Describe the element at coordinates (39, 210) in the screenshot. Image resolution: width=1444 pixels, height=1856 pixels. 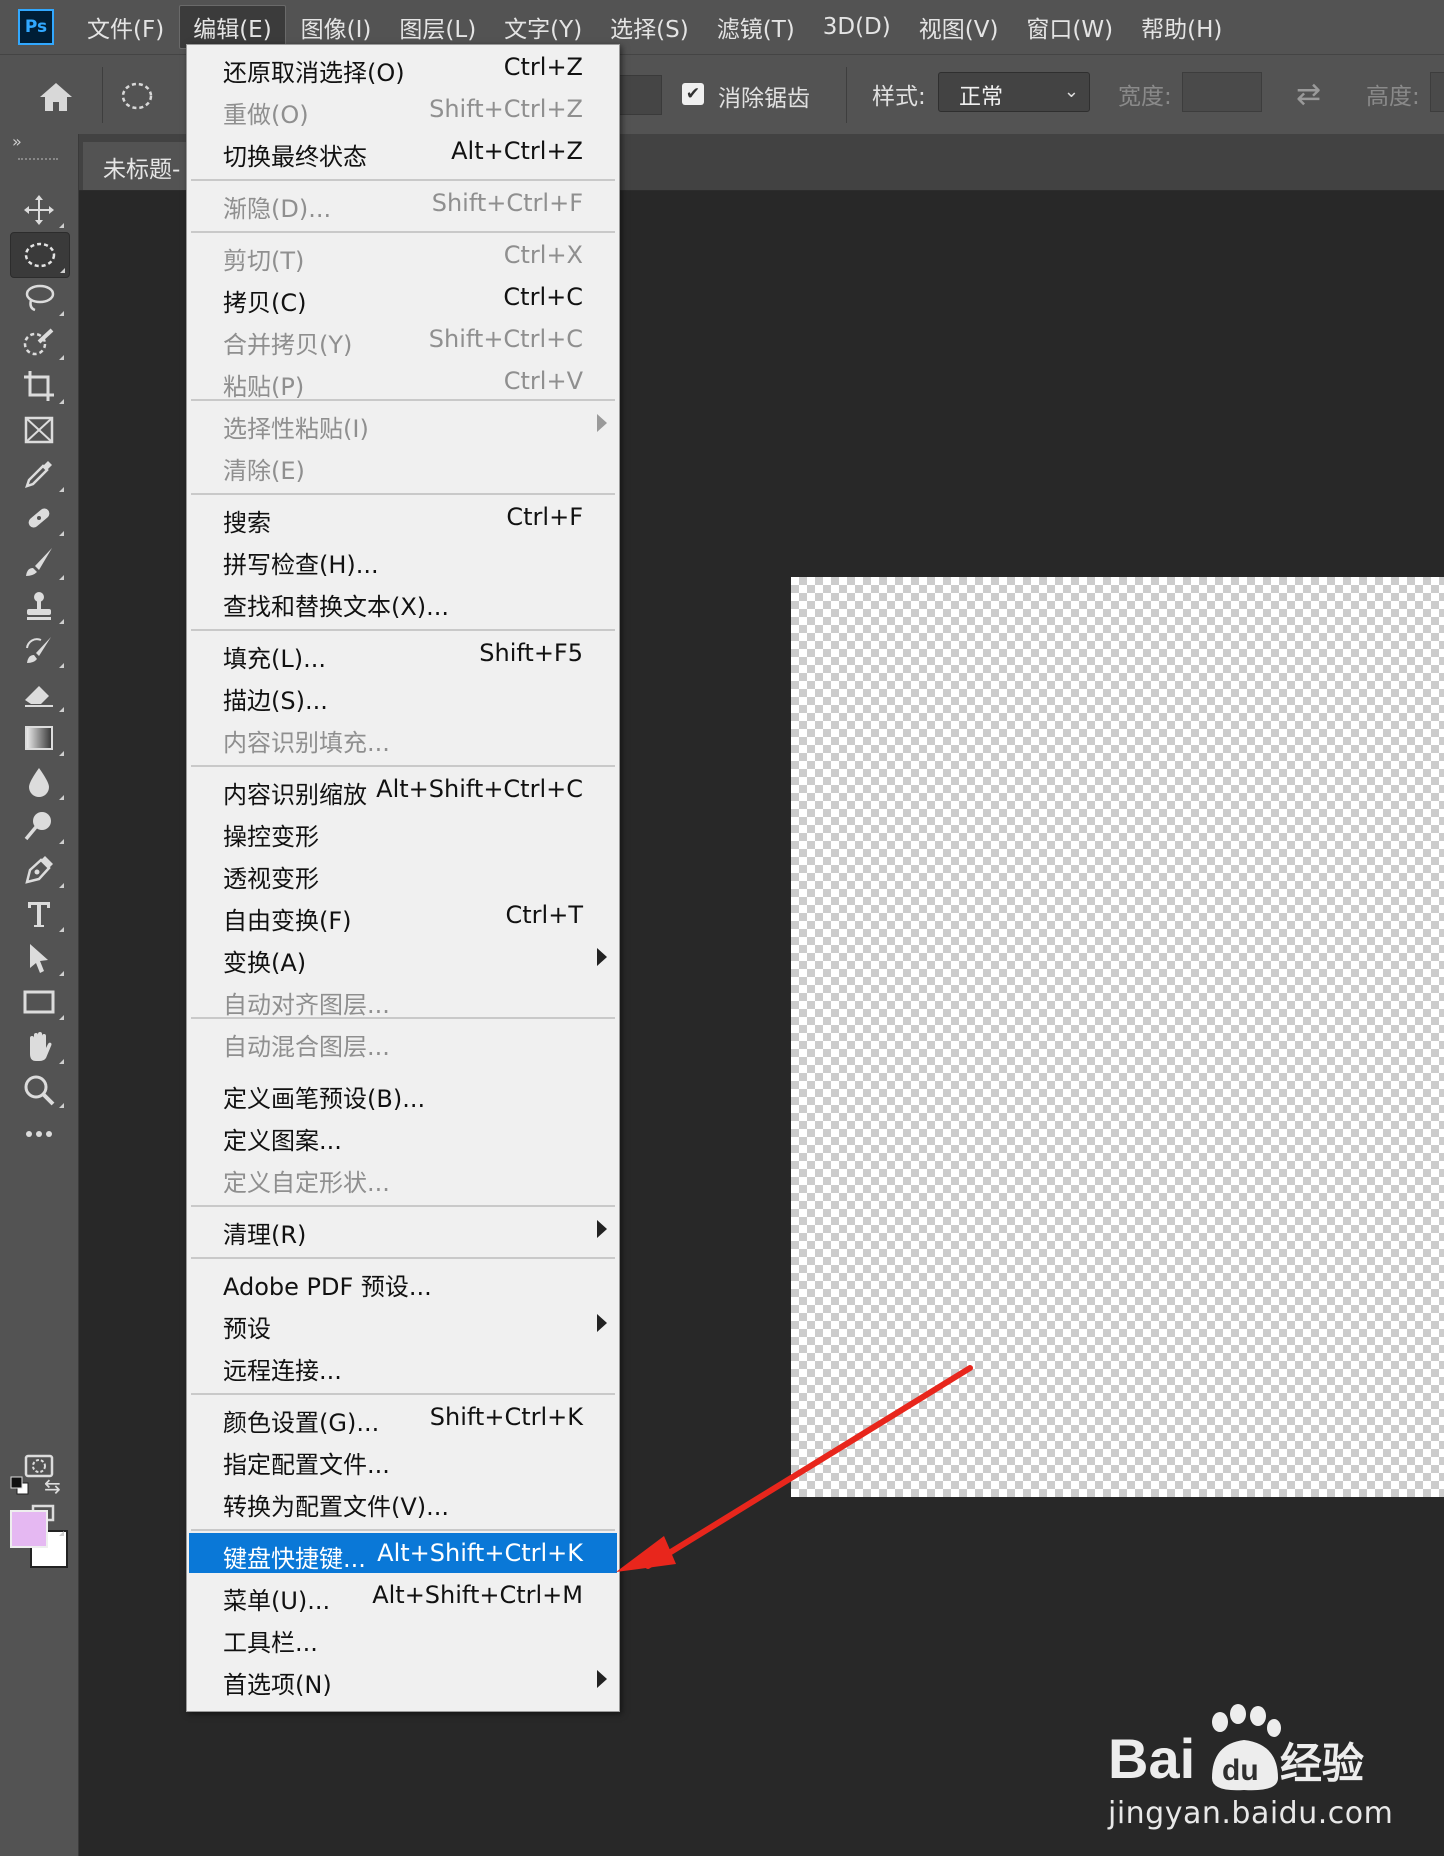
I see `move-tool` at that location.